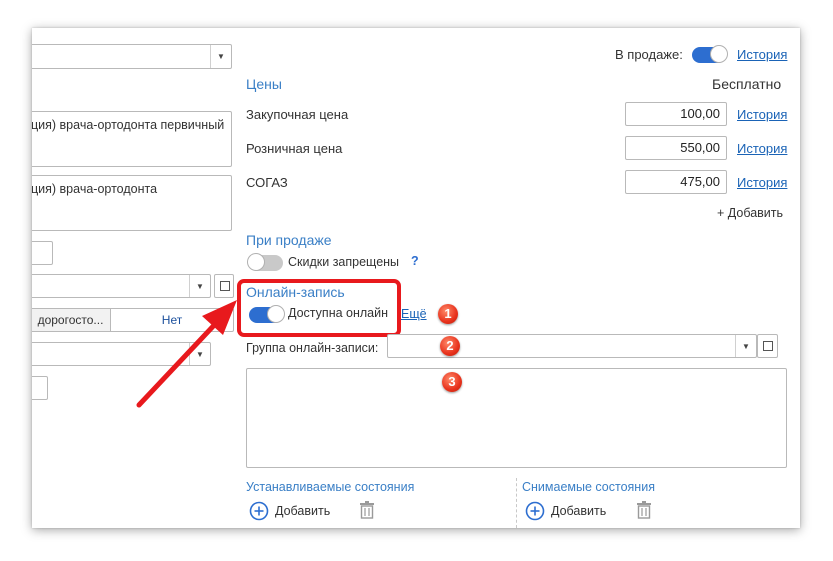  I want to click on set-states-add-button: Добавить, so click(289, 511).